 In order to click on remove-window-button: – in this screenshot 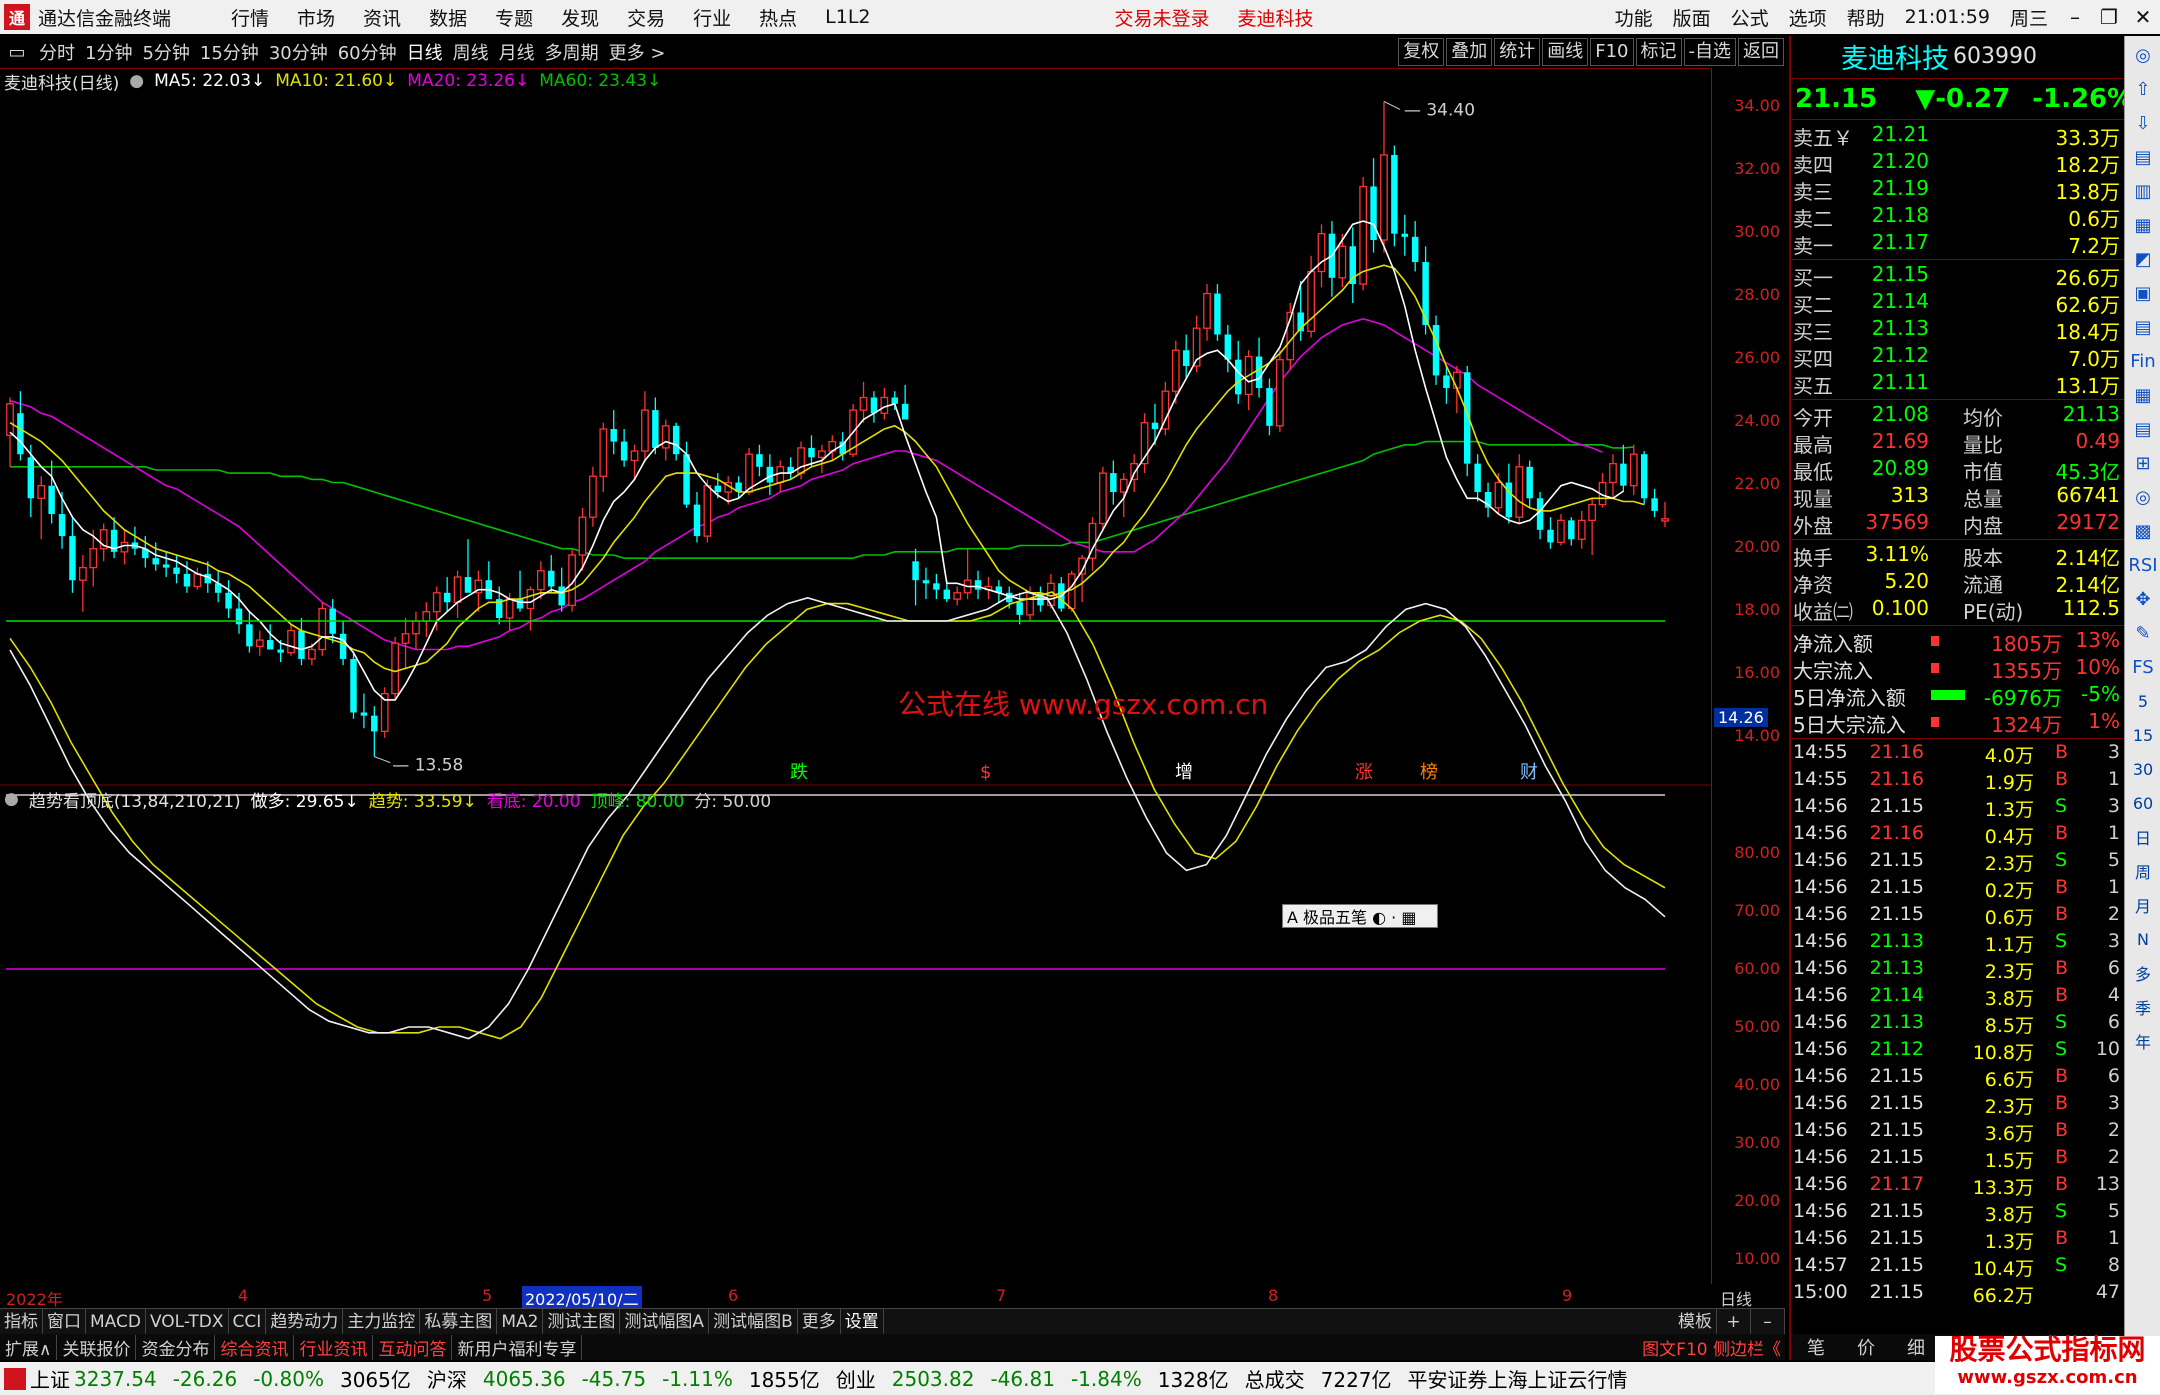, I will do `click(1768, 1321)`.